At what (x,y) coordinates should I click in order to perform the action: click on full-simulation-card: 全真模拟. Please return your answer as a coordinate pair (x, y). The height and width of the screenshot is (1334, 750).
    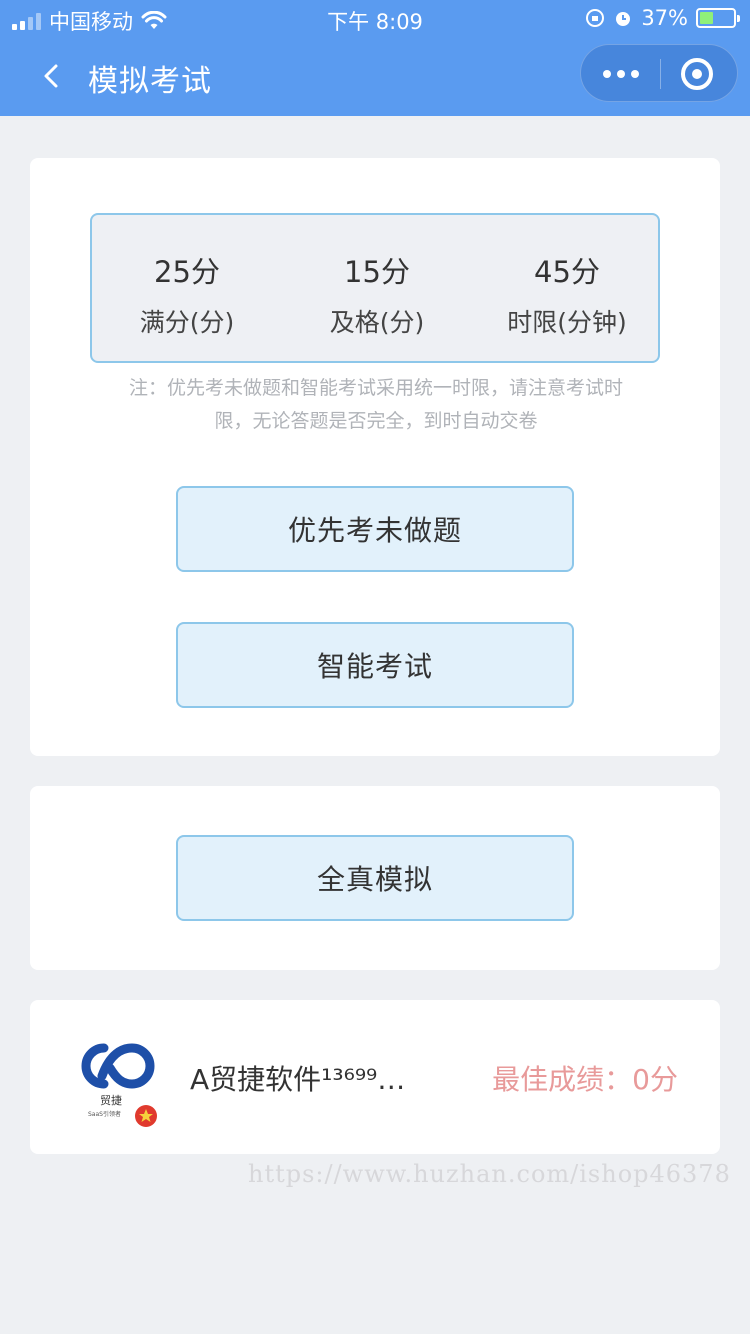
    Looking at the image, I should click on (375, 878).